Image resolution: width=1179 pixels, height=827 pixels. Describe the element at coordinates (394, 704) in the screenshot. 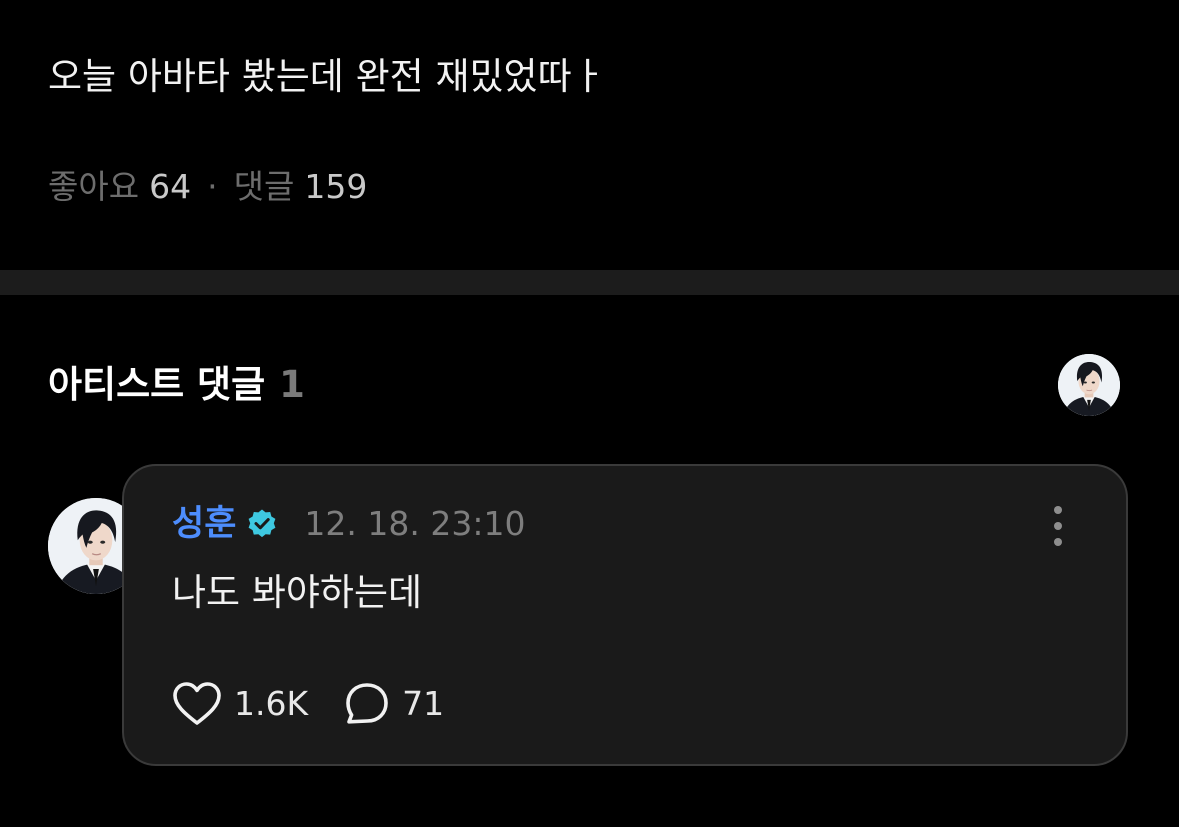

I see `reply-button: 71` at that location.